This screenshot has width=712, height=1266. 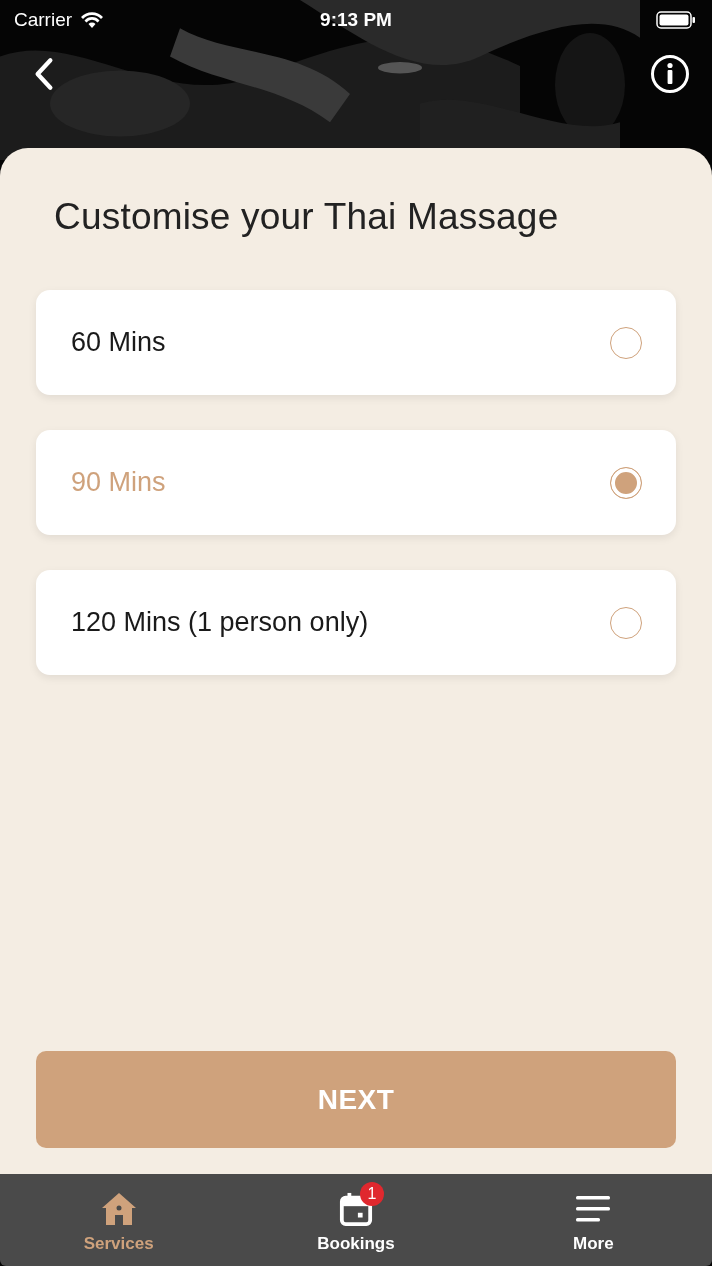 I want to click on tab-item: More, so click(x=593, y=1220).